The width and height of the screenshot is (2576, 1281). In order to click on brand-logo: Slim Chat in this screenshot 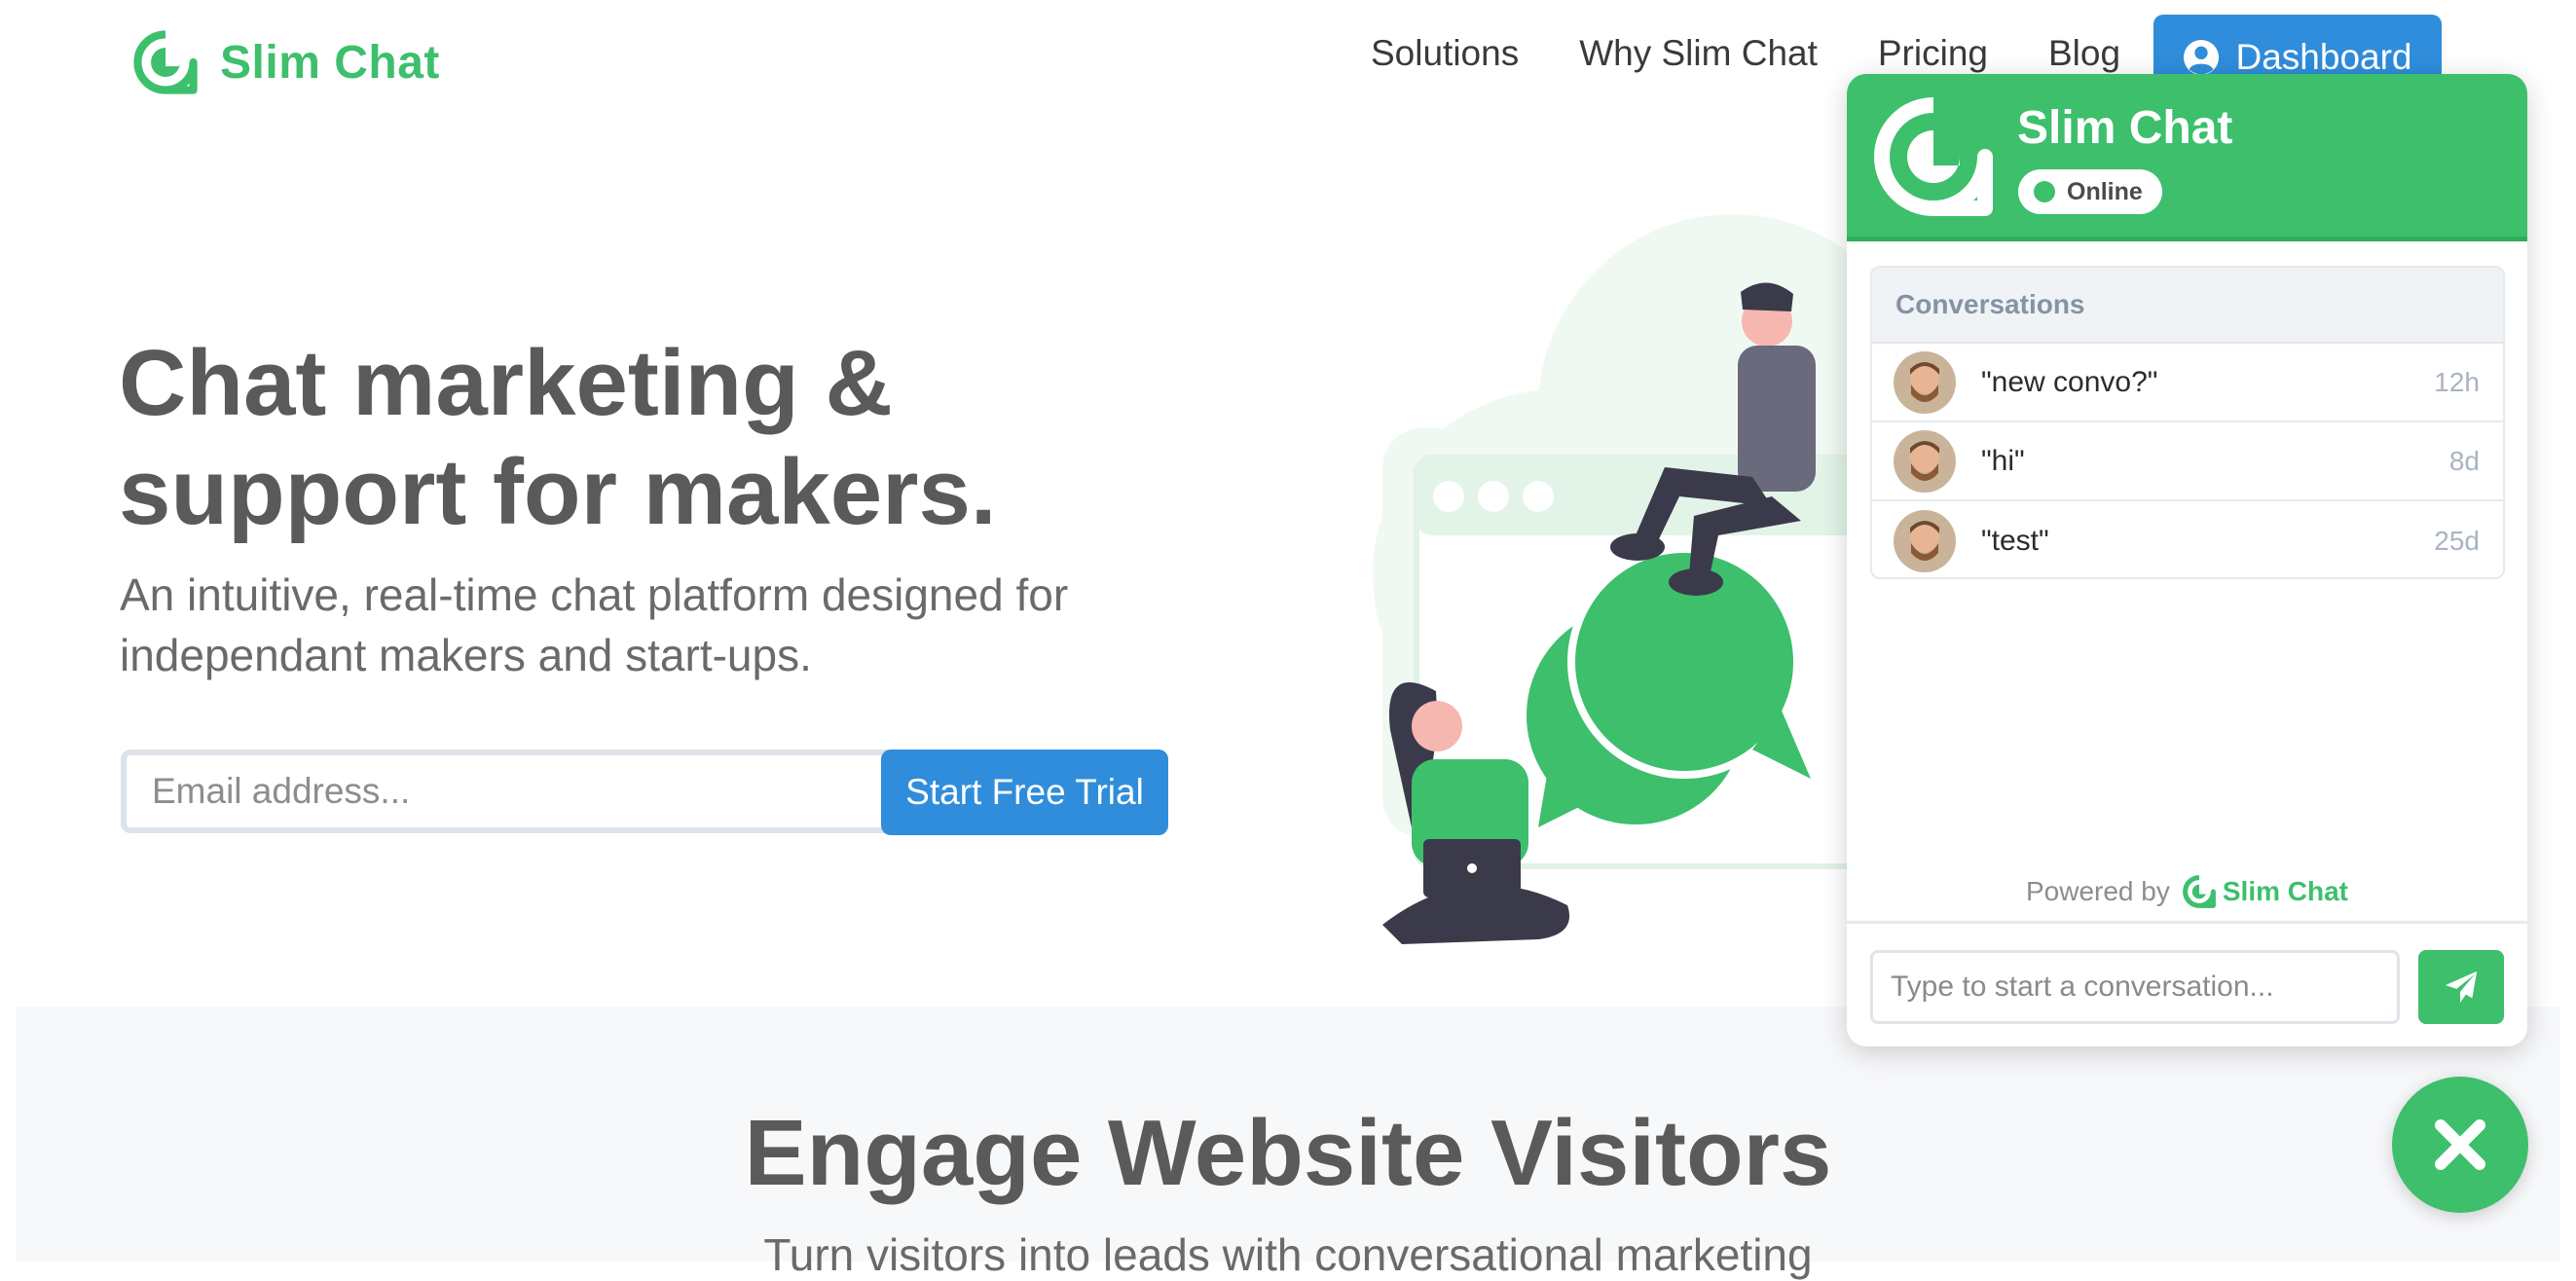, I will do `click(286, 62)`.